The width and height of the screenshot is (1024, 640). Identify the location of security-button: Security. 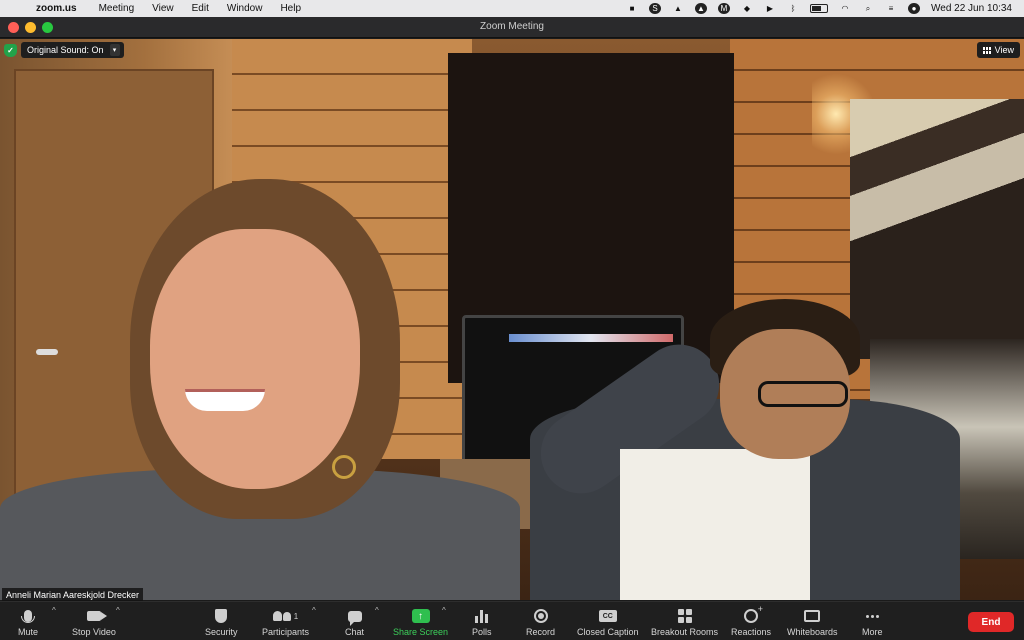
(221, 621).